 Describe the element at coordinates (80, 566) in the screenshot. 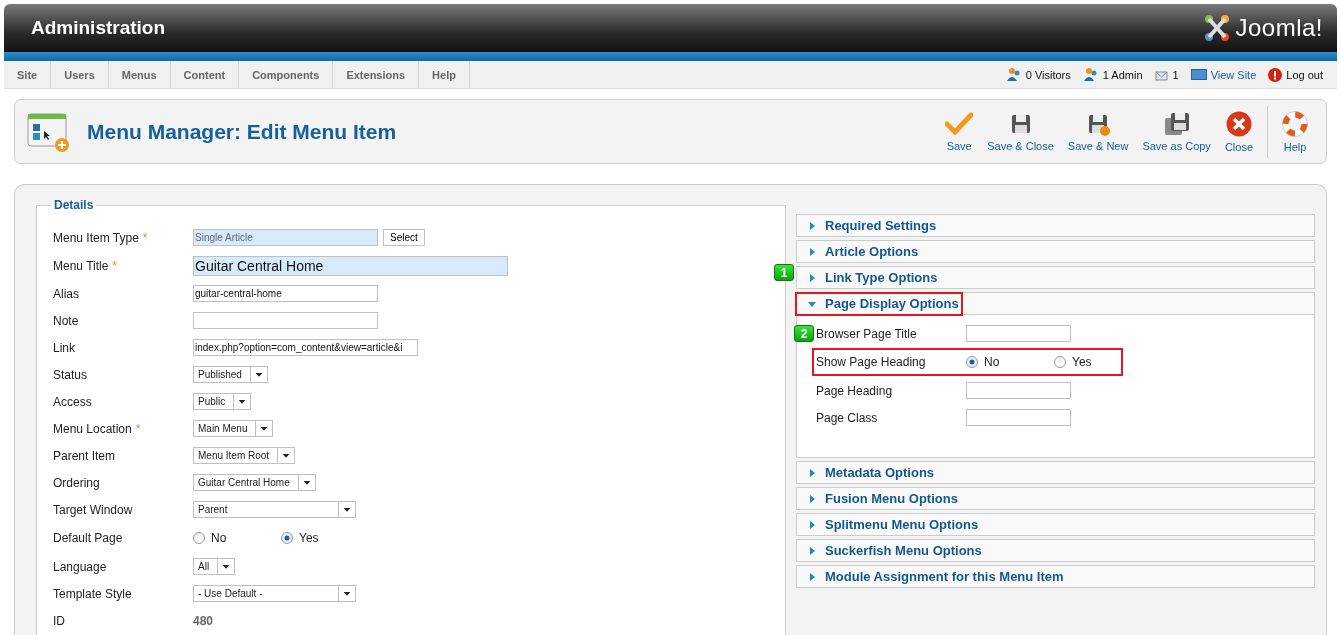

I see `field-label: Language` at that location.